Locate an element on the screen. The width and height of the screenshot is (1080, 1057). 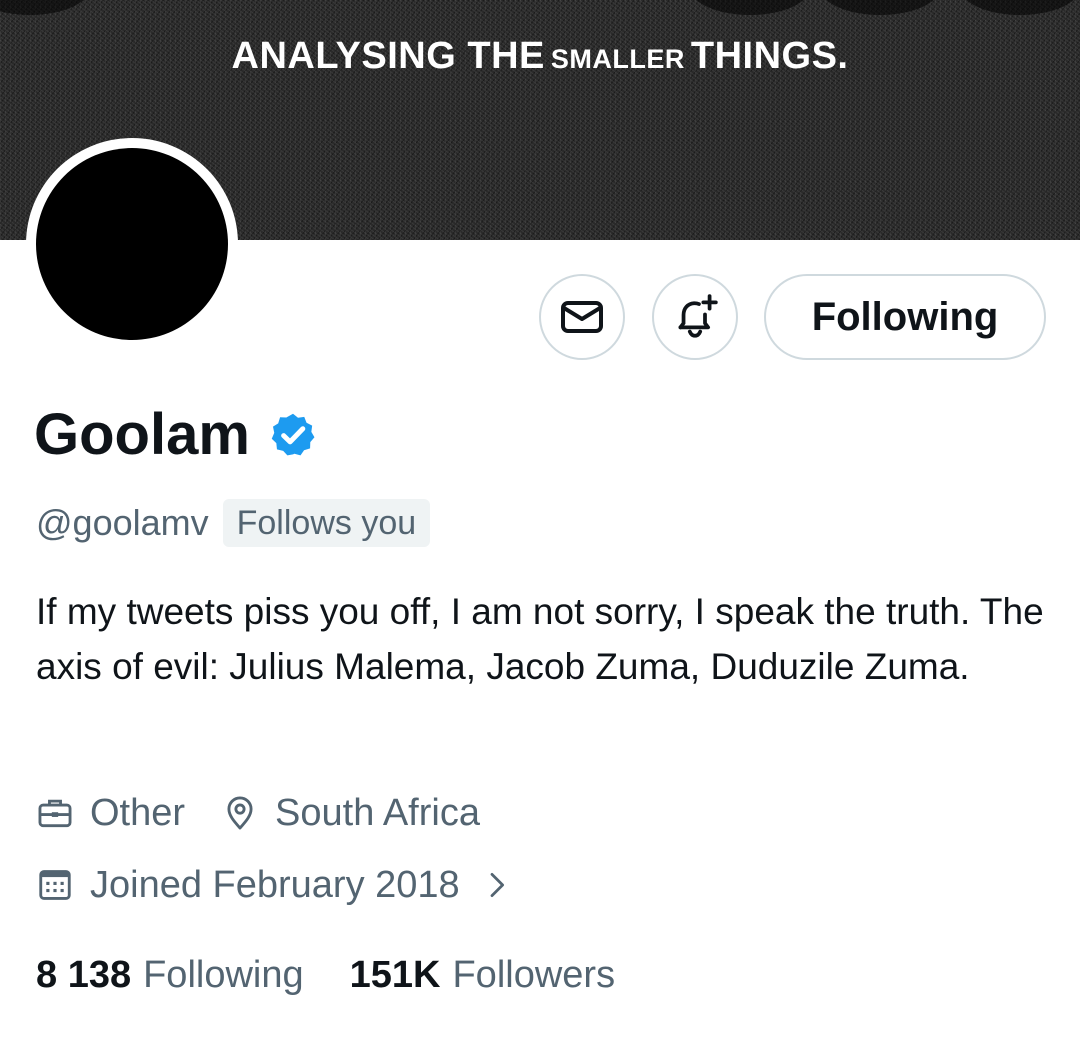
display-name: Goolam is located at coordinates (142, 434).